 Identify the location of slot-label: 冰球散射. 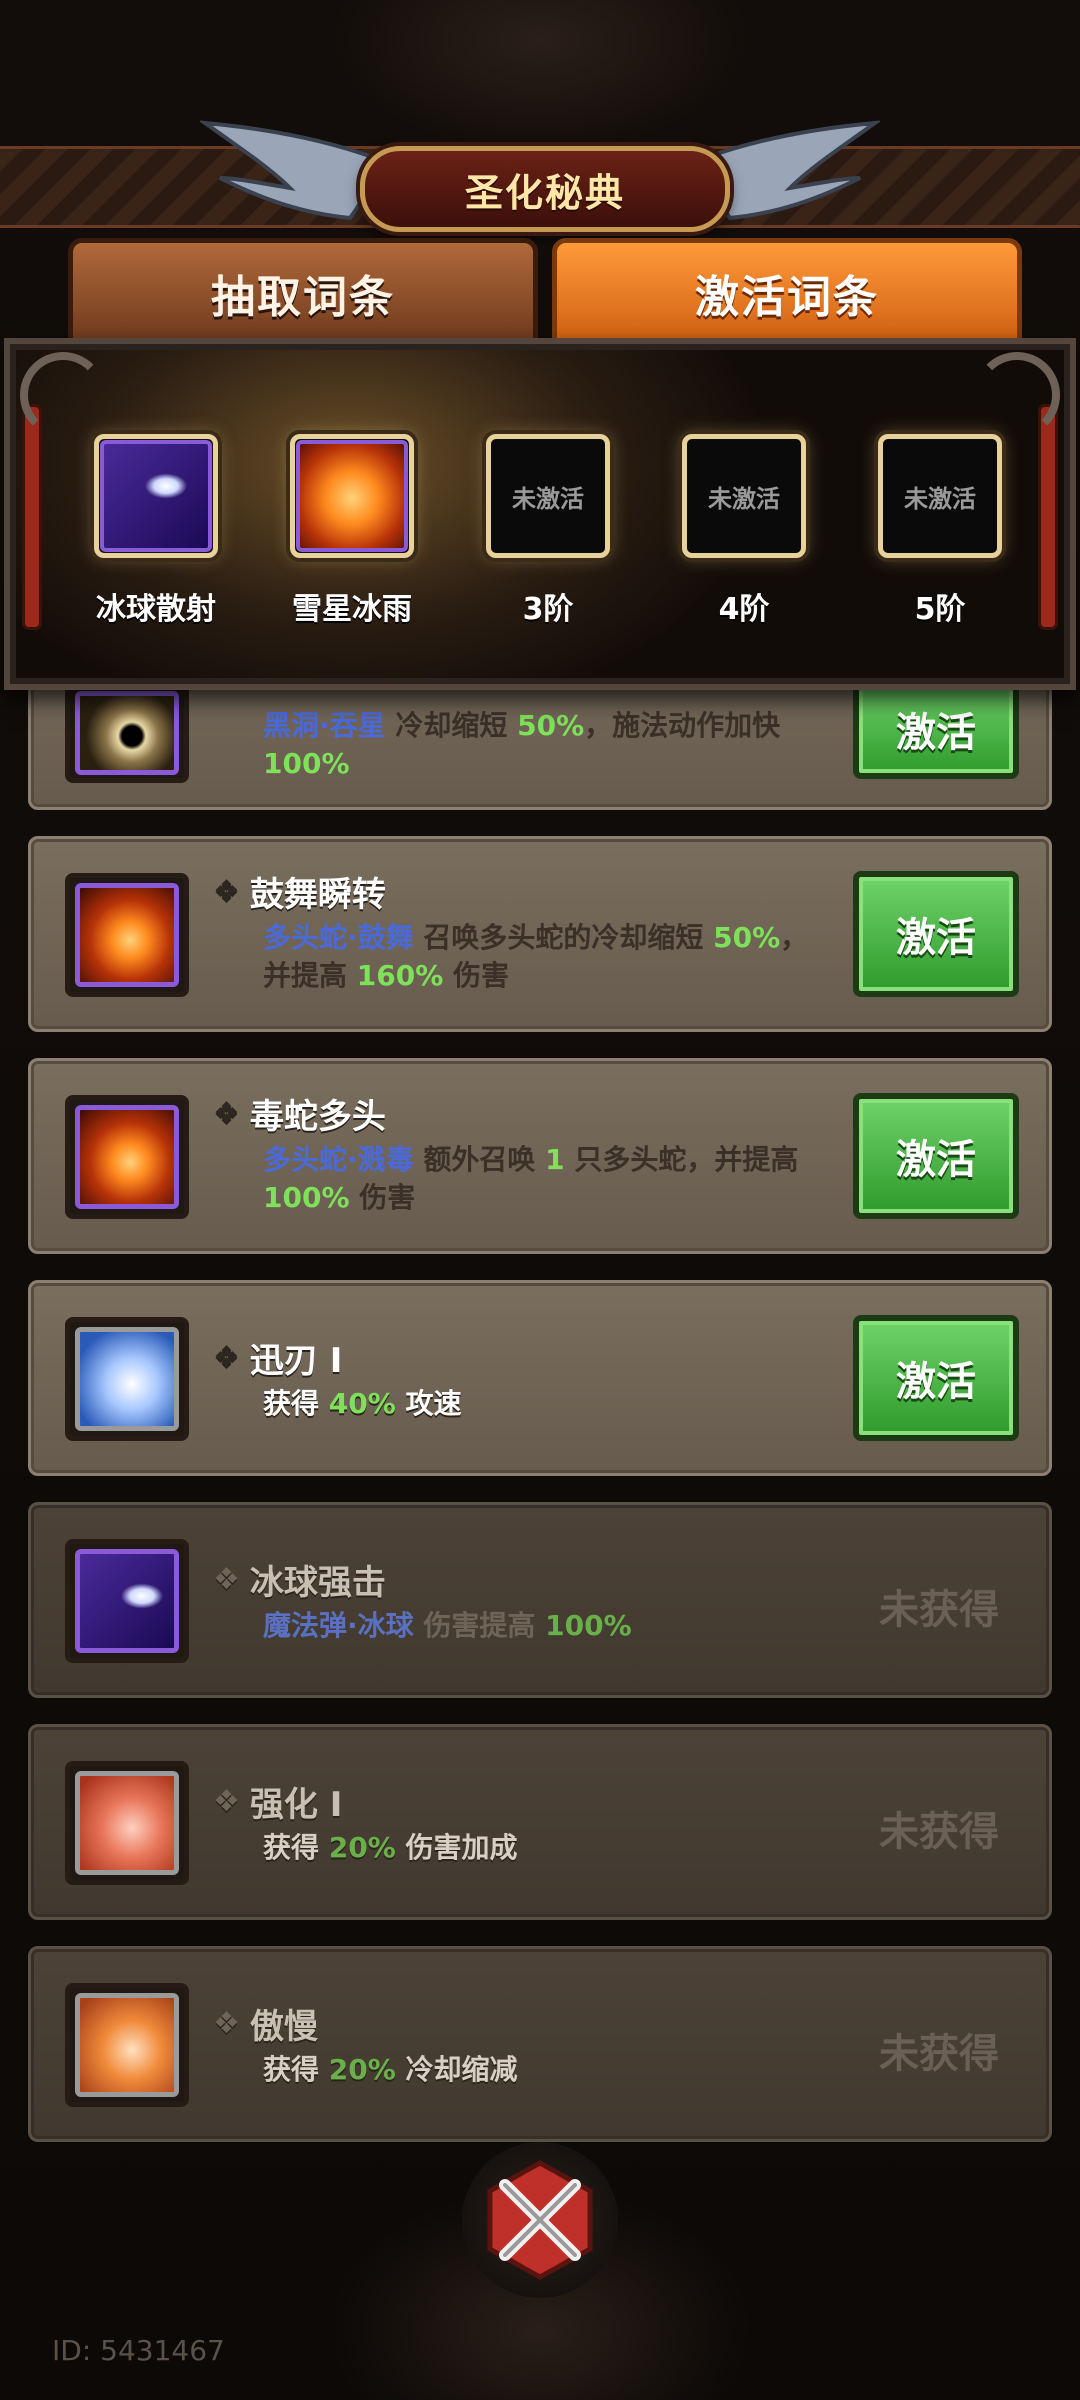
(156, 609).